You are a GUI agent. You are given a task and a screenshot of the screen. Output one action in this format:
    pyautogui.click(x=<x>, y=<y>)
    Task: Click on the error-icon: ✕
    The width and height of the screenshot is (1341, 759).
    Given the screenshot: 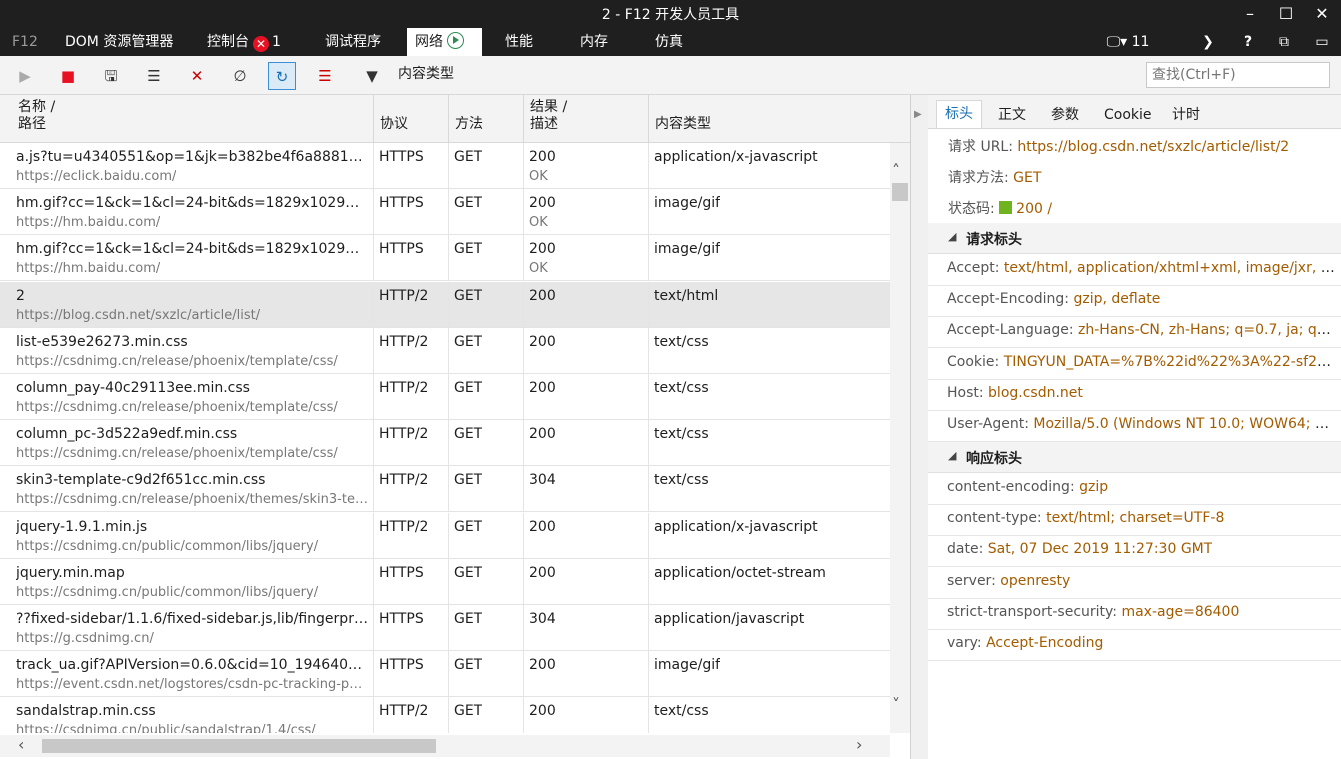 What is the action you would take?
    pyautogui.click(x=261, y=44)
    